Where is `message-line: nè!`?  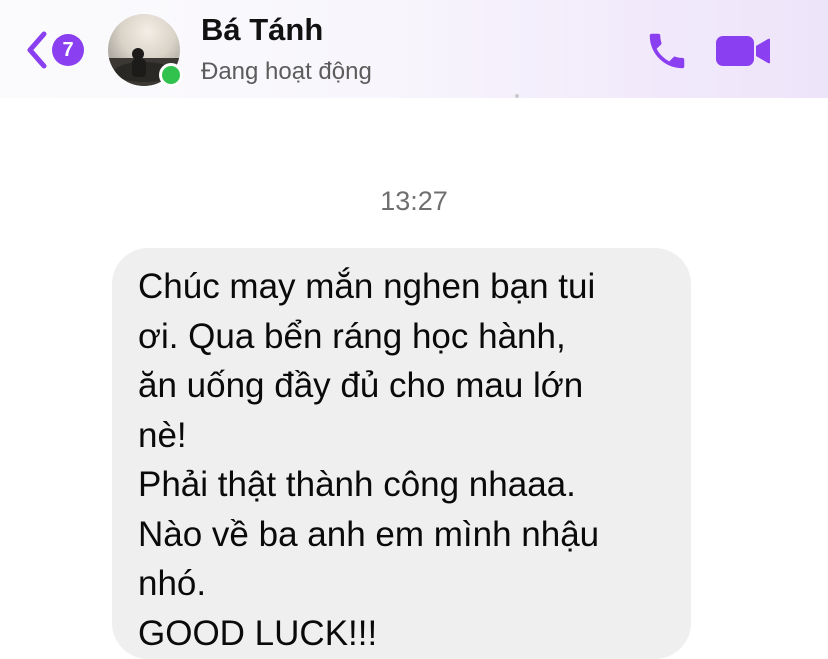 message-line: nè! is located at coordinates (162, 435).